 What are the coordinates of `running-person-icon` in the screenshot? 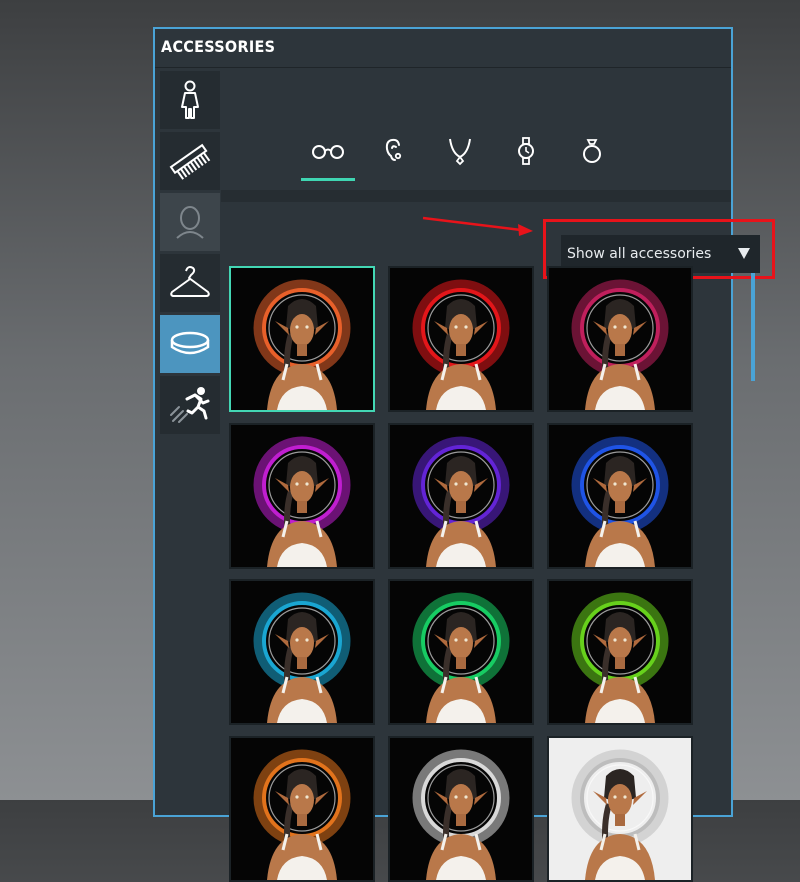 It's located at (190, 405).